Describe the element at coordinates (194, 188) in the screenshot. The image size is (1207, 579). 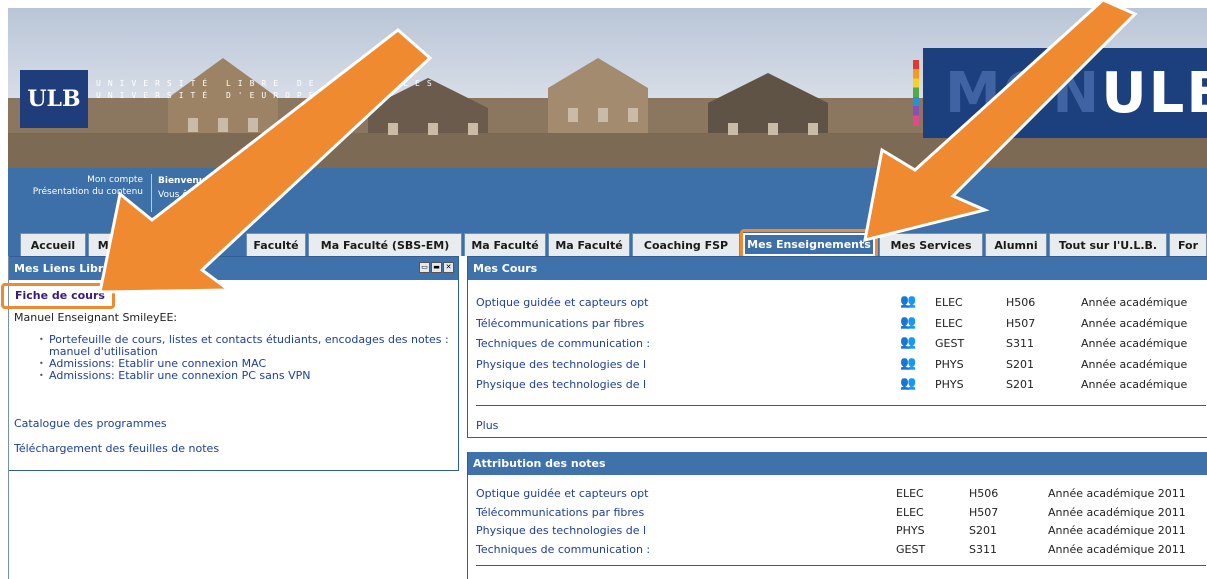
I see `welcome-message: Bienvenue Phi Vous êtes co` at that location.